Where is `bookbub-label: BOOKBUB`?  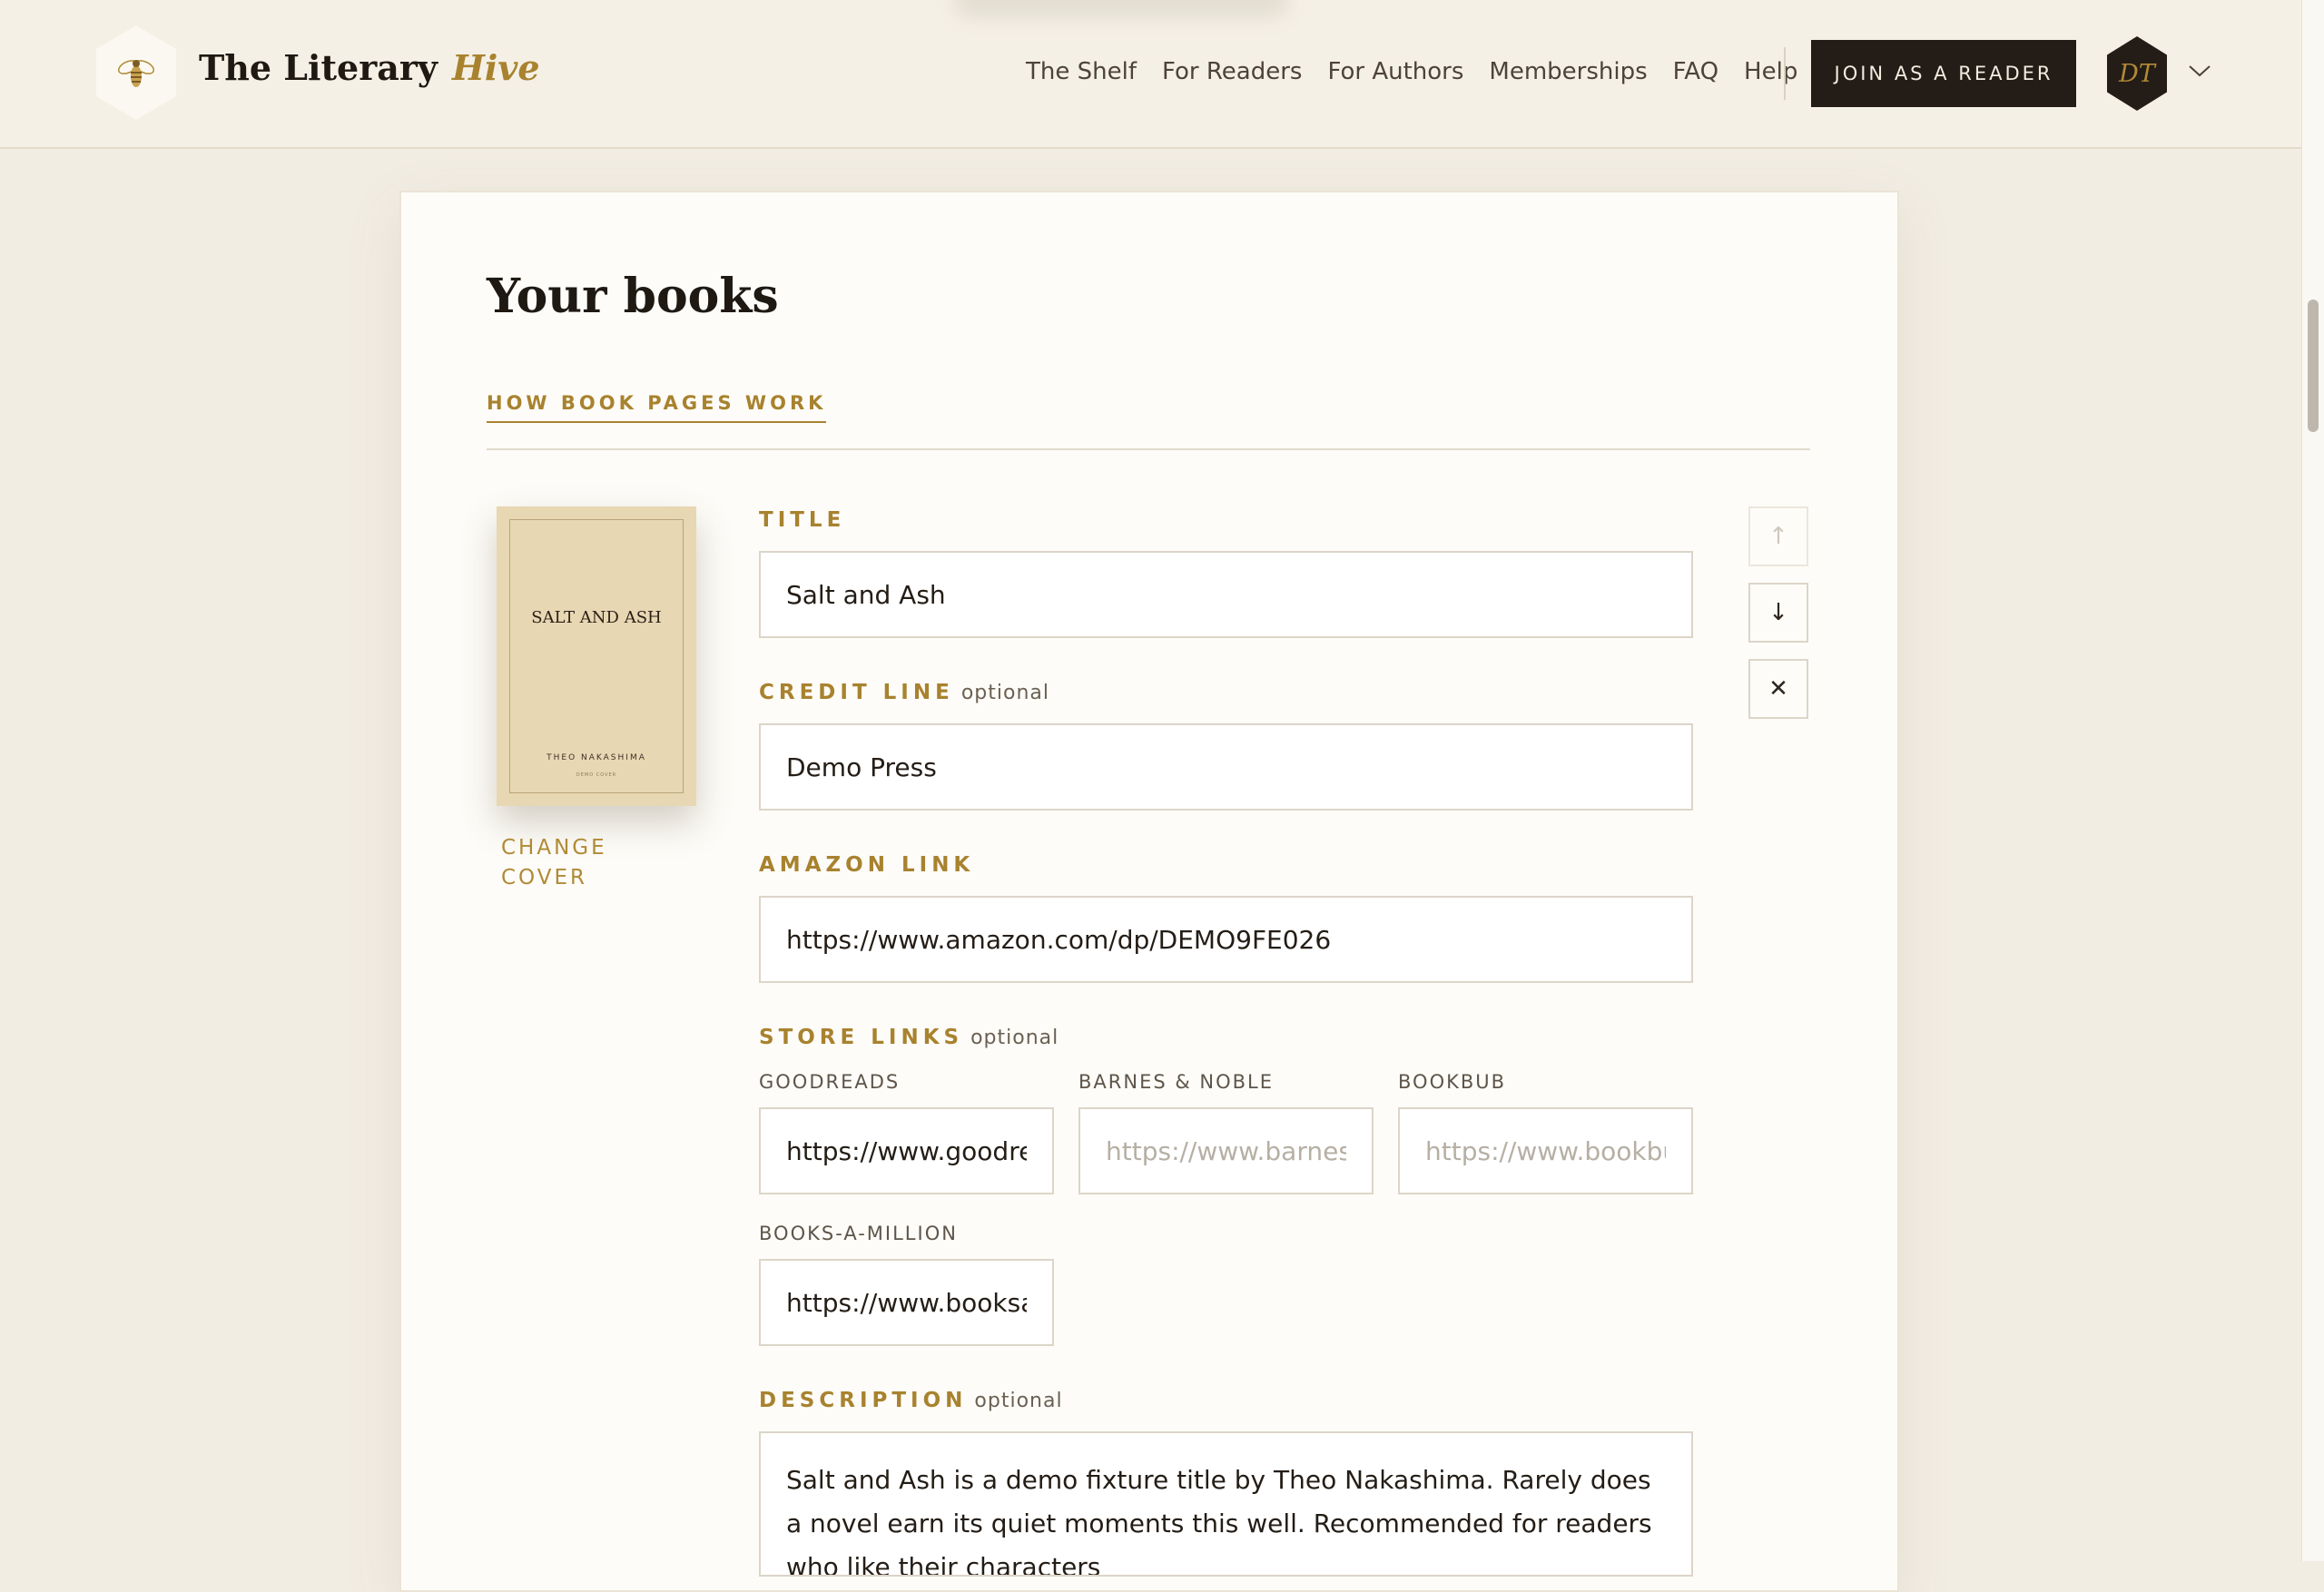 bookbub-label: BOOKBUB is located at coordinates (1452, 1082).